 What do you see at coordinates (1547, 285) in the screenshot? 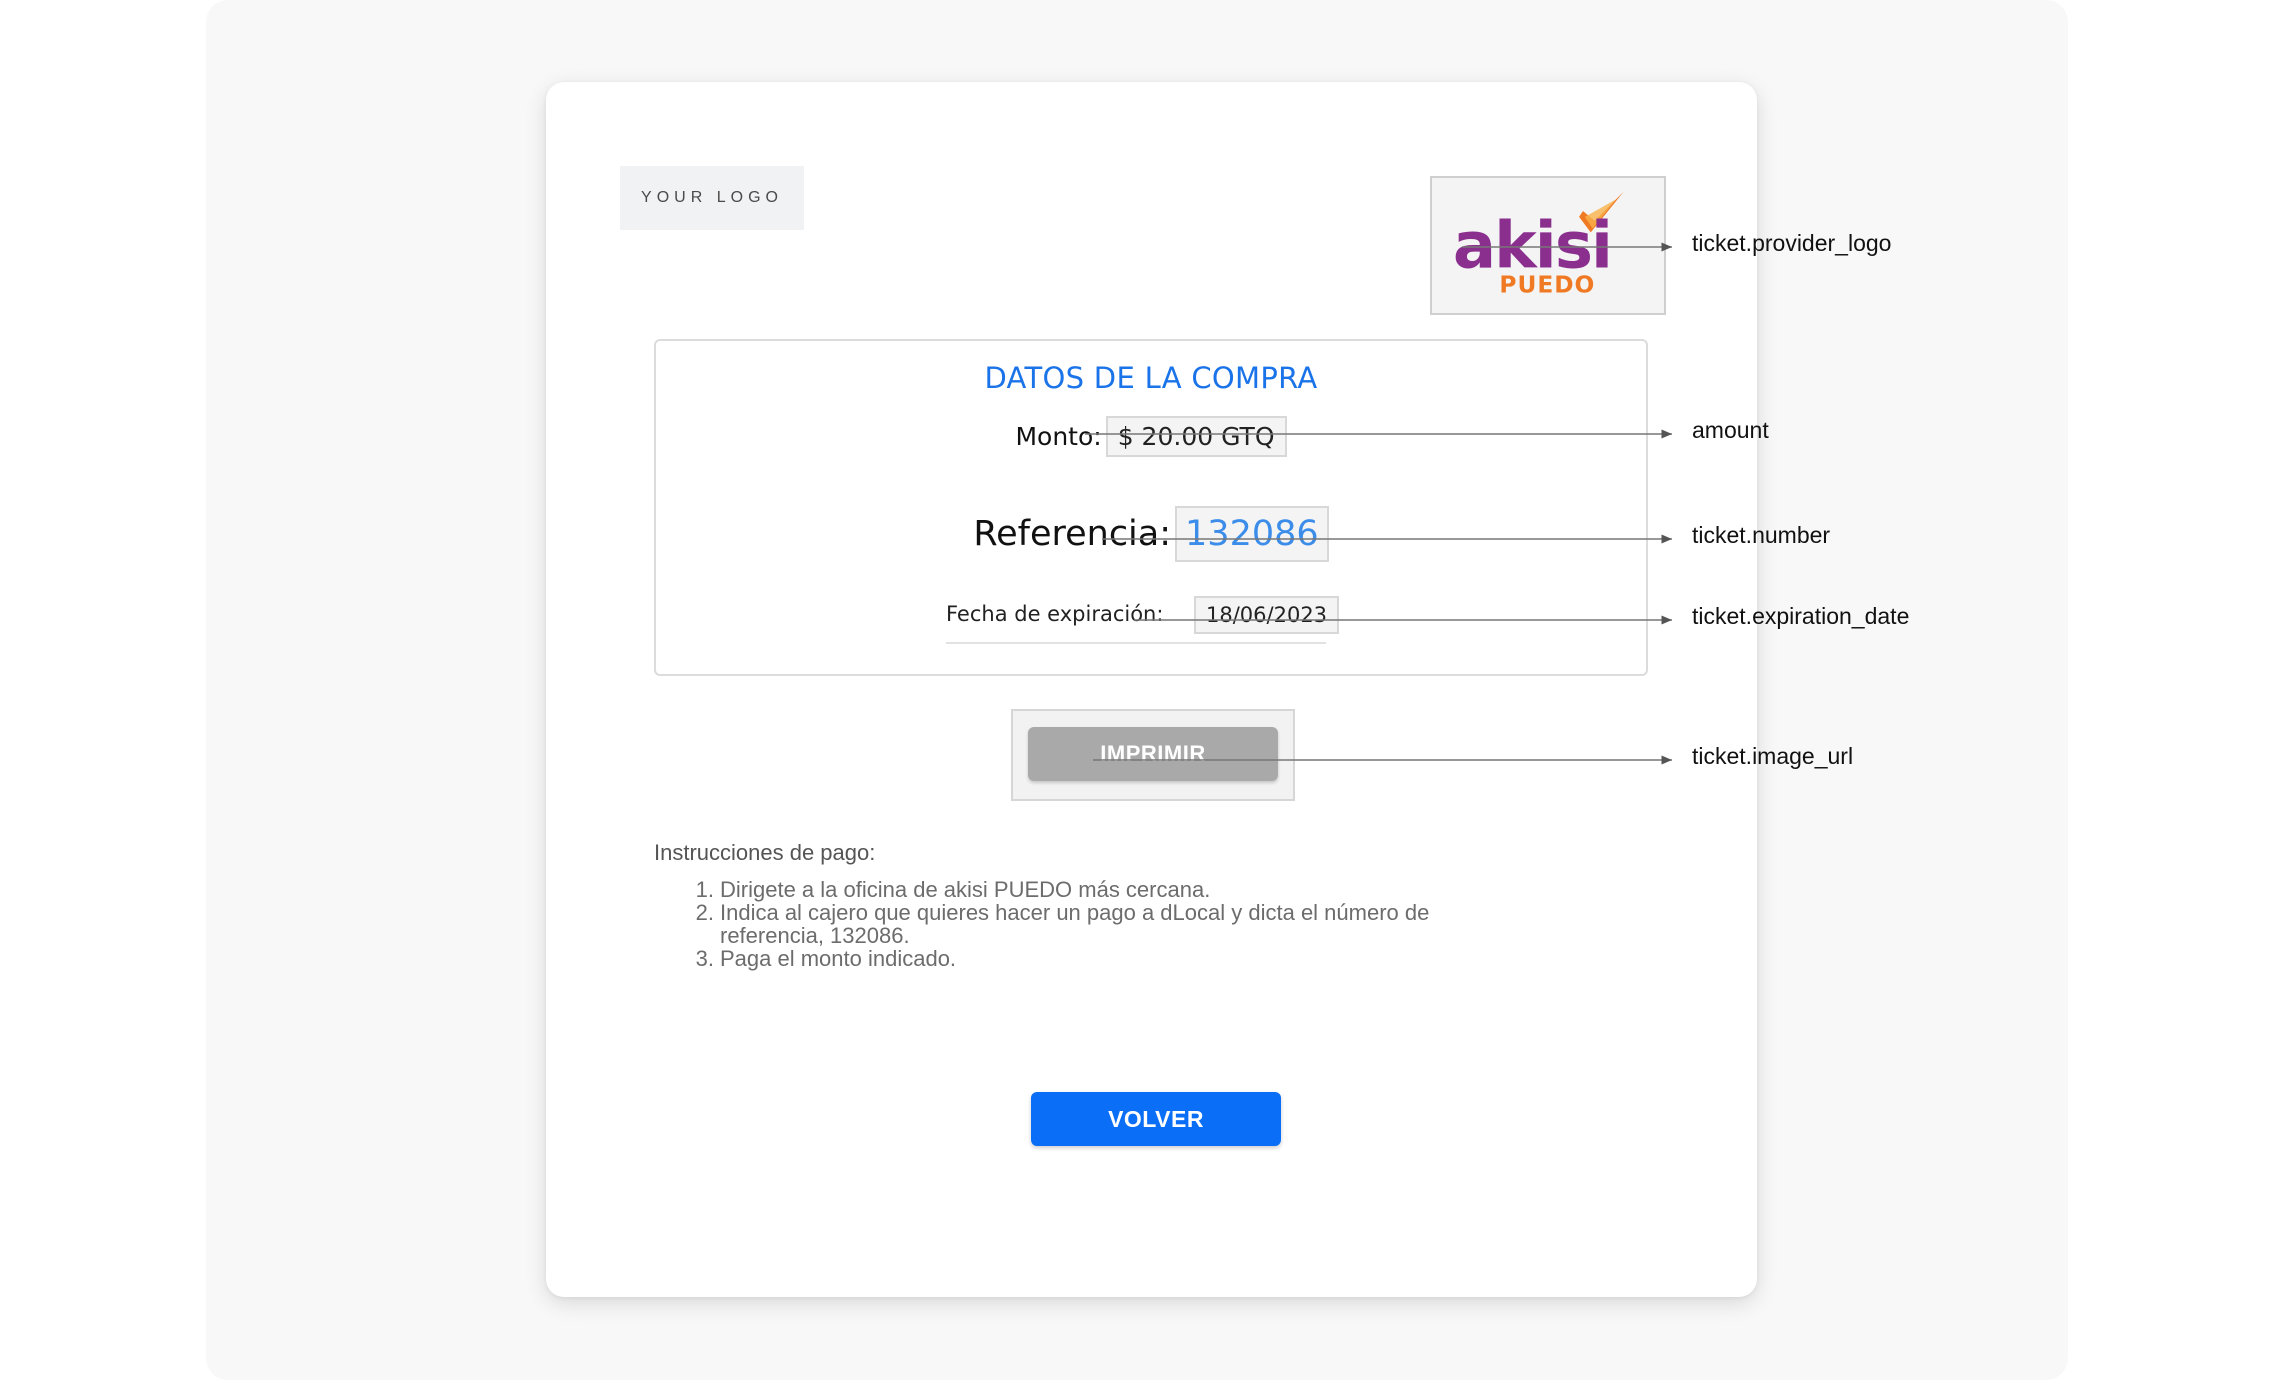
I see `provider-logo-subtitle: PUEDO` at bounding box center [1547, 285].